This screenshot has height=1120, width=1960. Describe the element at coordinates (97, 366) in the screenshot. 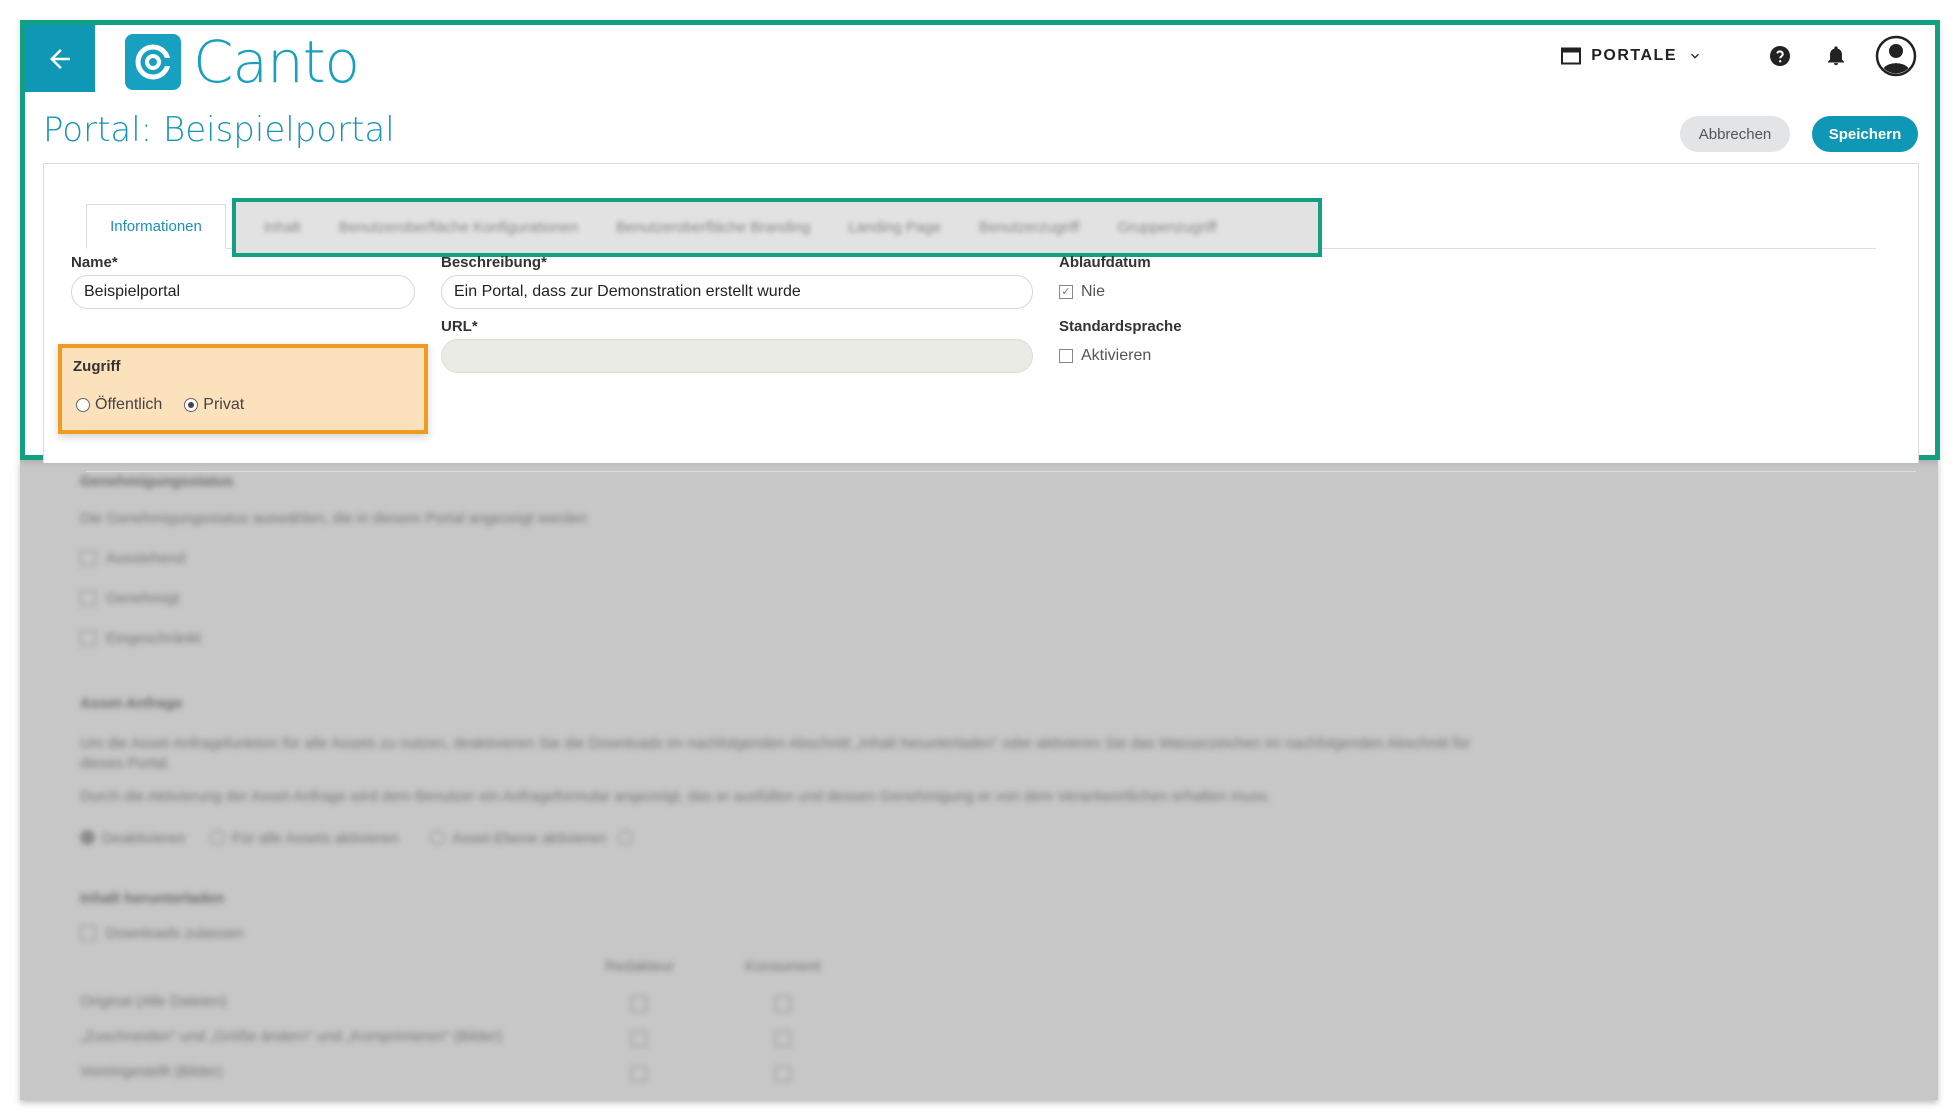

I see `access-label: Zugriff` at that location.